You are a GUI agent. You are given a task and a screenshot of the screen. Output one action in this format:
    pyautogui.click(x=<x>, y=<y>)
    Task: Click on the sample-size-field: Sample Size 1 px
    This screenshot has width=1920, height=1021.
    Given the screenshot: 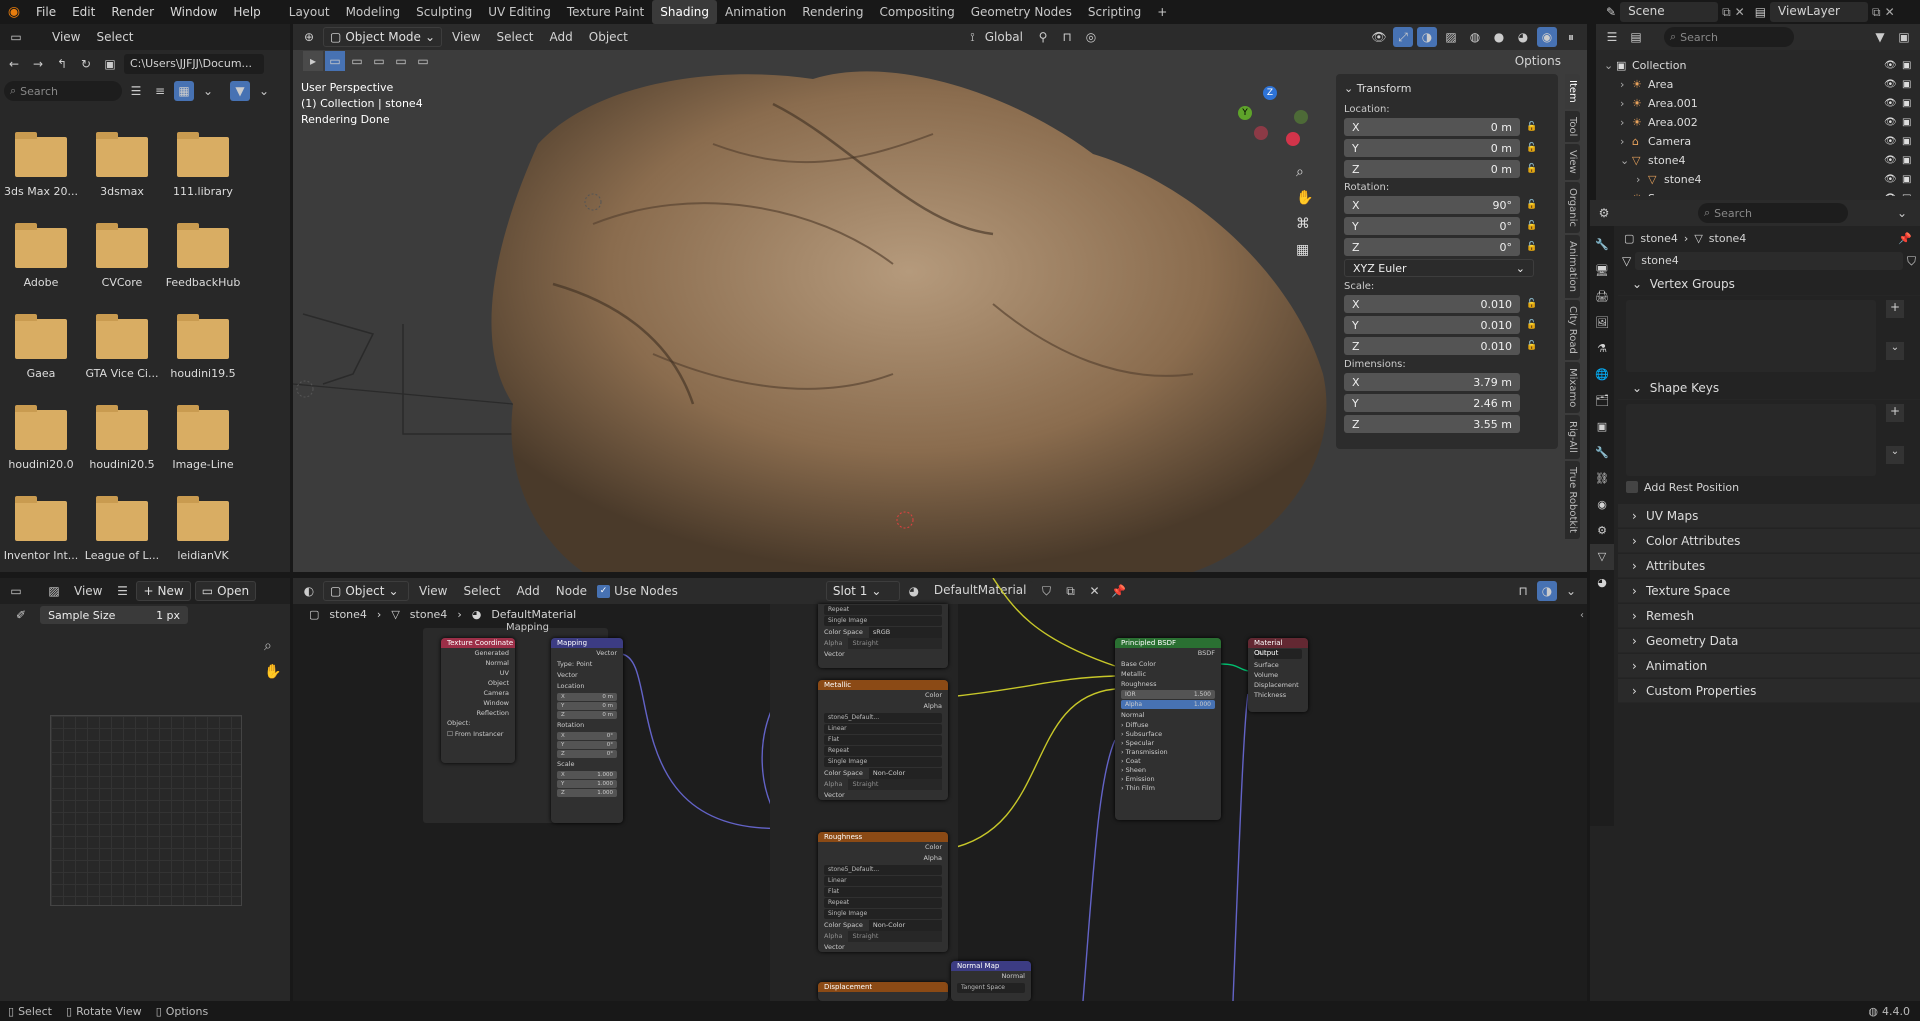 What is the action you would take?
    pyautogui.click(x=114, y=615)
    